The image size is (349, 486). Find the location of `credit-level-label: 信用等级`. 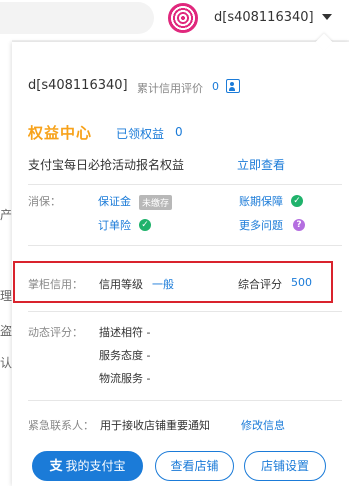

credit-level-label: 信用等级 is located at coordinates (121, 284).